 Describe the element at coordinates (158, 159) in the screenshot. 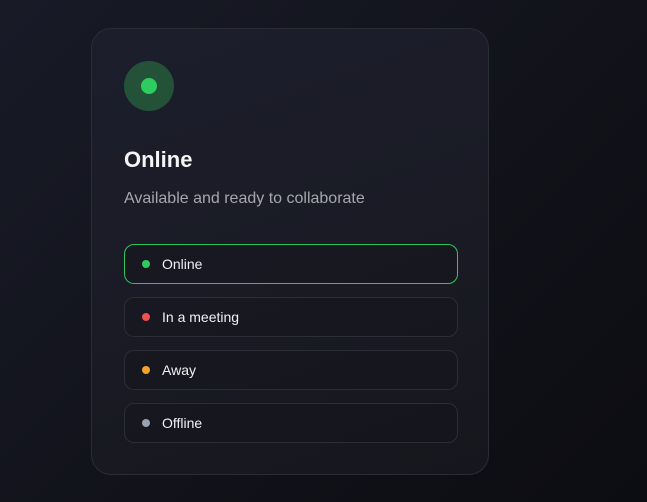

I see `status-title: Online` at that location.